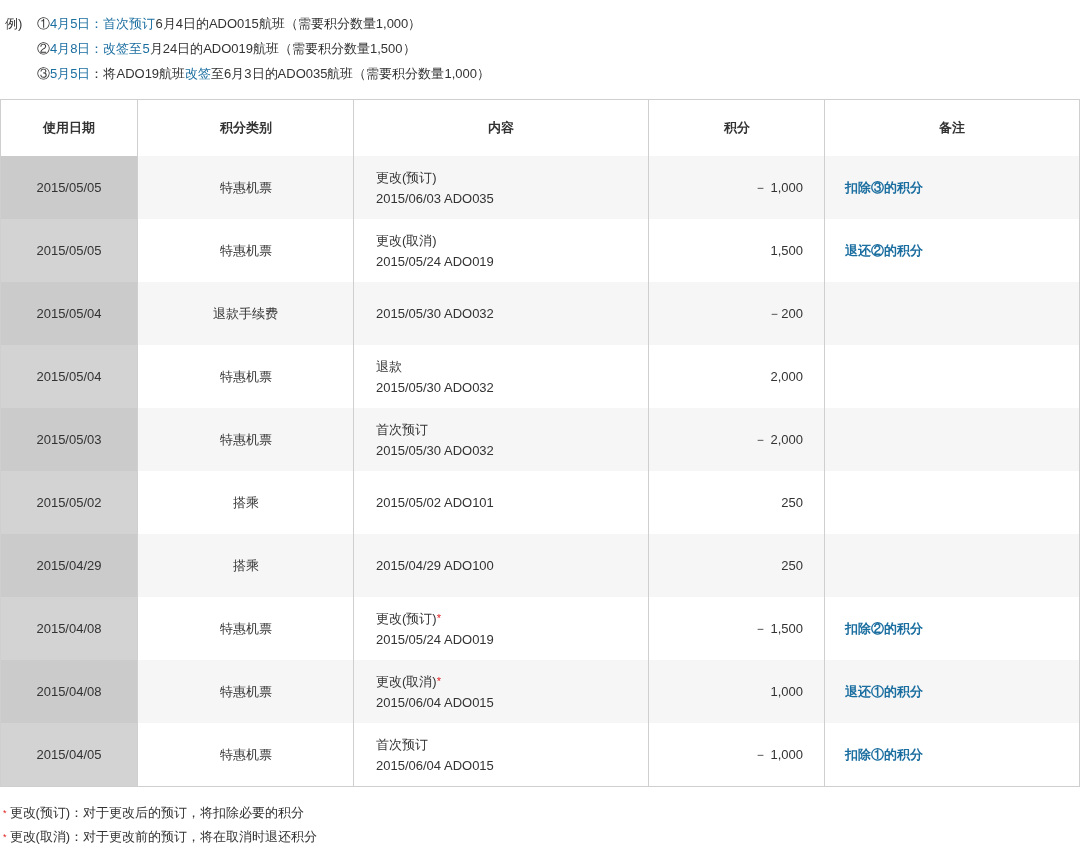 The image size is (1080, 861). I want to click on points-cell-text: － 1,500, so click(778, 628).